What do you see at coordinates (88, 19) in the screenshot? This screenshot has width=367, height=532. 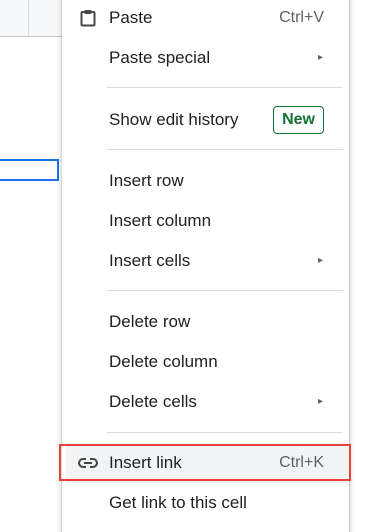 I see `clipboard-icon` at bounding box center [88, 19].